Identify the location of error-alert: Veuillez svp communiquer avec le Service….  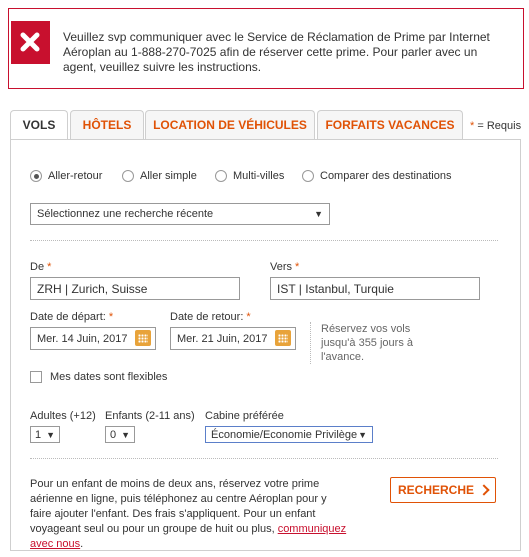
(266, 48).